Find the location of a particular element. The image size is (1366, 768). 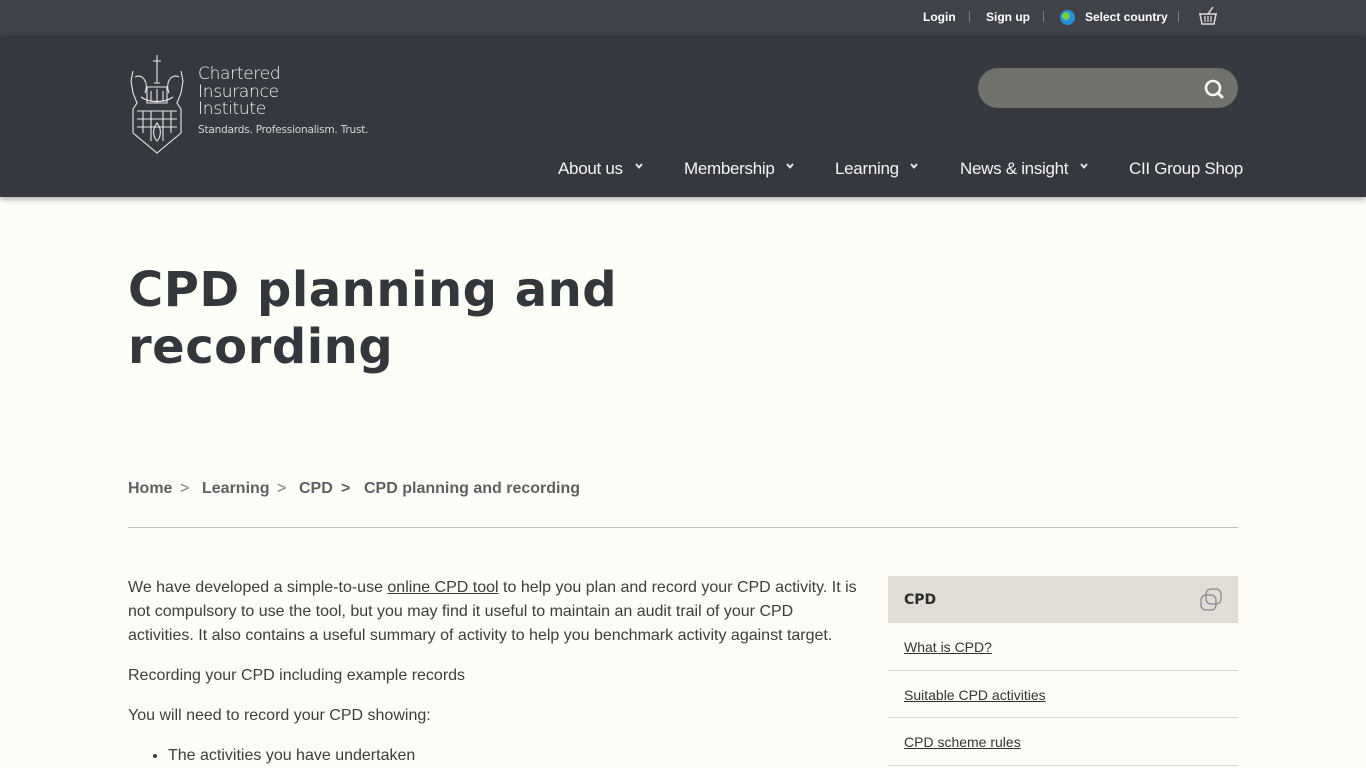

sidebar-header: CPD is located at coordinates (1063, 599).